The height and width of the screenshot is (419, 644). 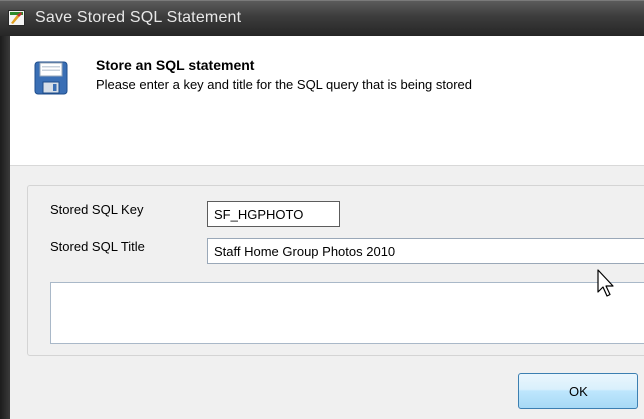 What do you see at coordinates (97, 246) in the screenshot?
I see `stored-sql-title-label: Stored SQL Title` at bounding box center [97, 246].